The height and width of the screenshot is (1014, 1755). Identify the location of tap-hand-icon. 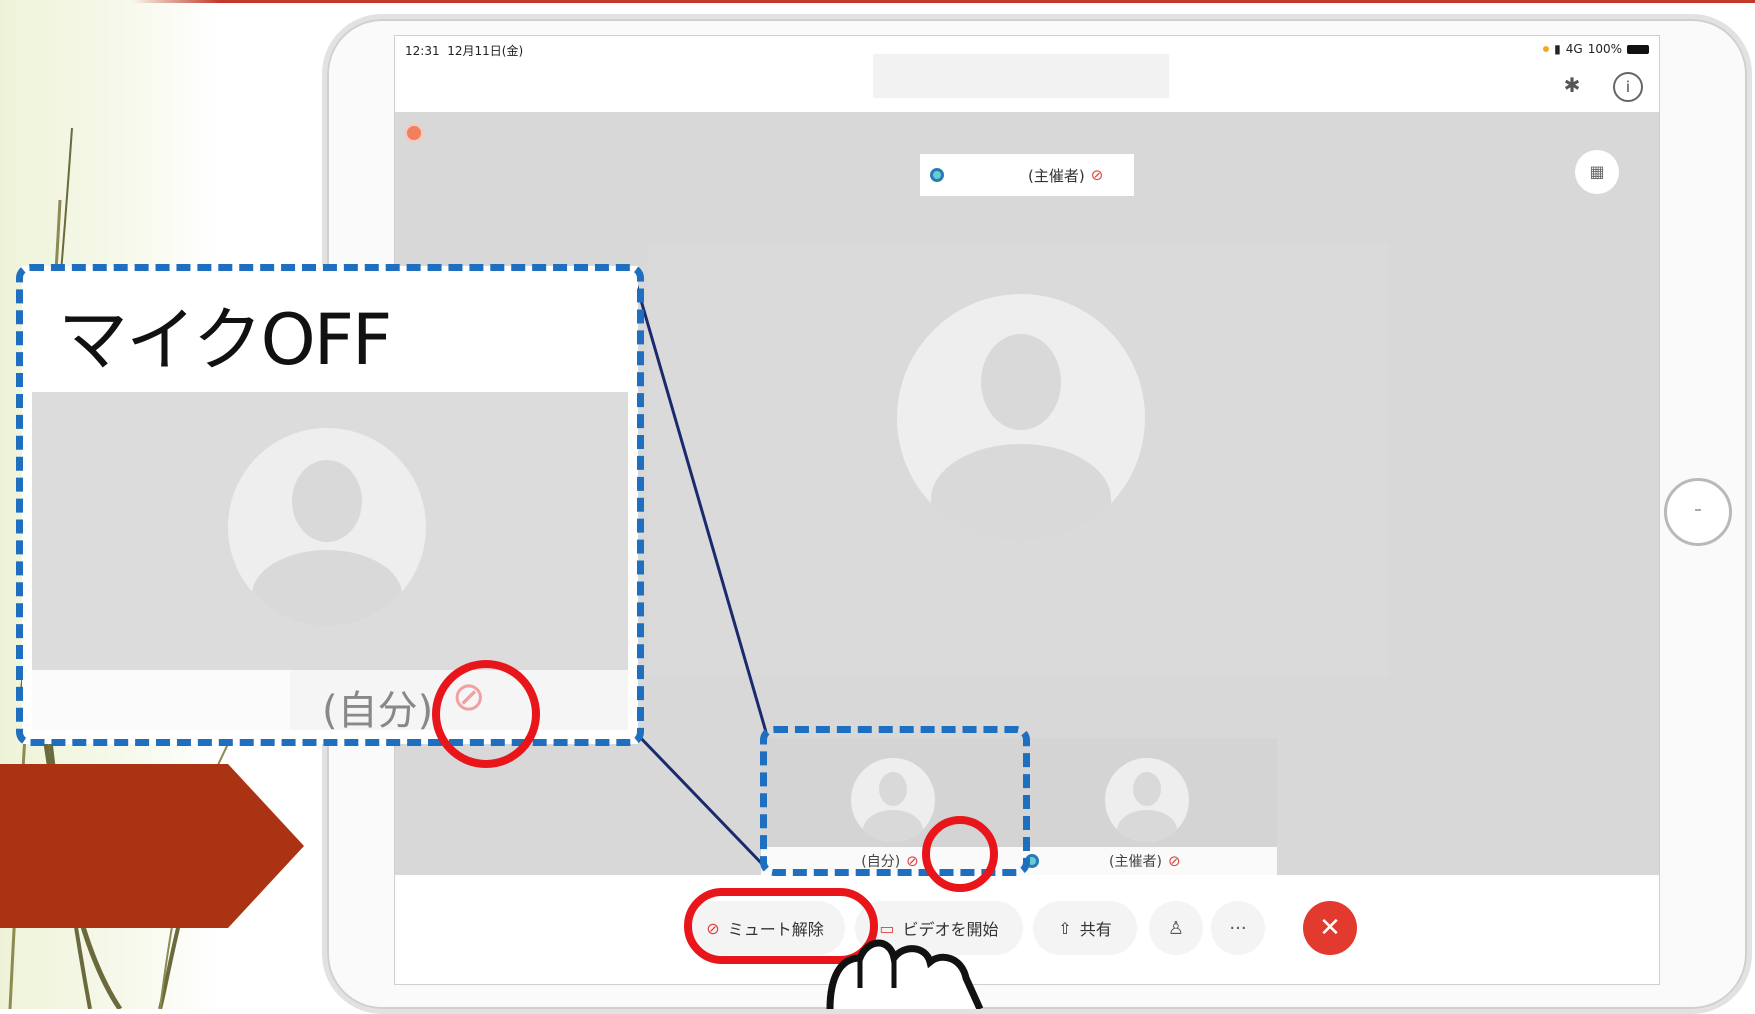
(905, 974).